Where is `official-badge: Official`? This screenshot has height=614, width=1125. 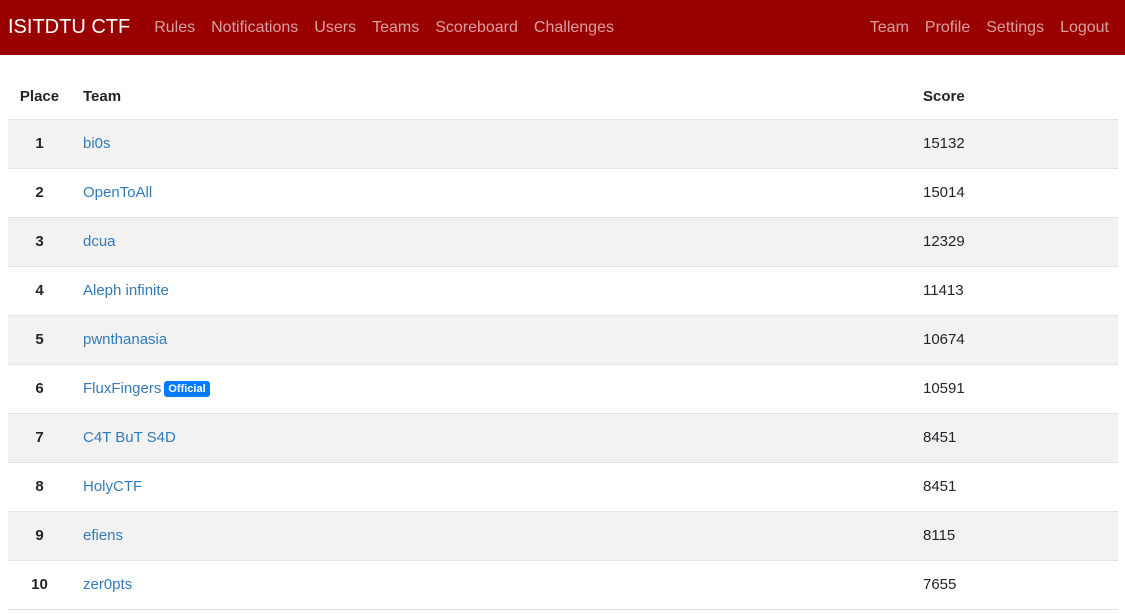
official-badge: Official is located at coordinates (187, 389).